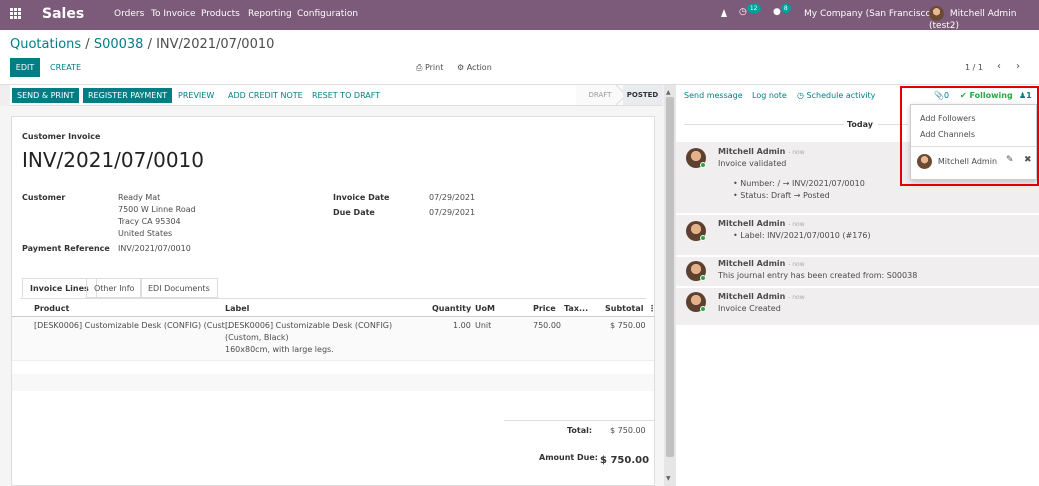 The width and height of the screenshot is (1039, 486). What do you see at coordinates (354, 212) in the screenshot?
I see `due-date-label: Due Date` at bounding box center [354, 212].